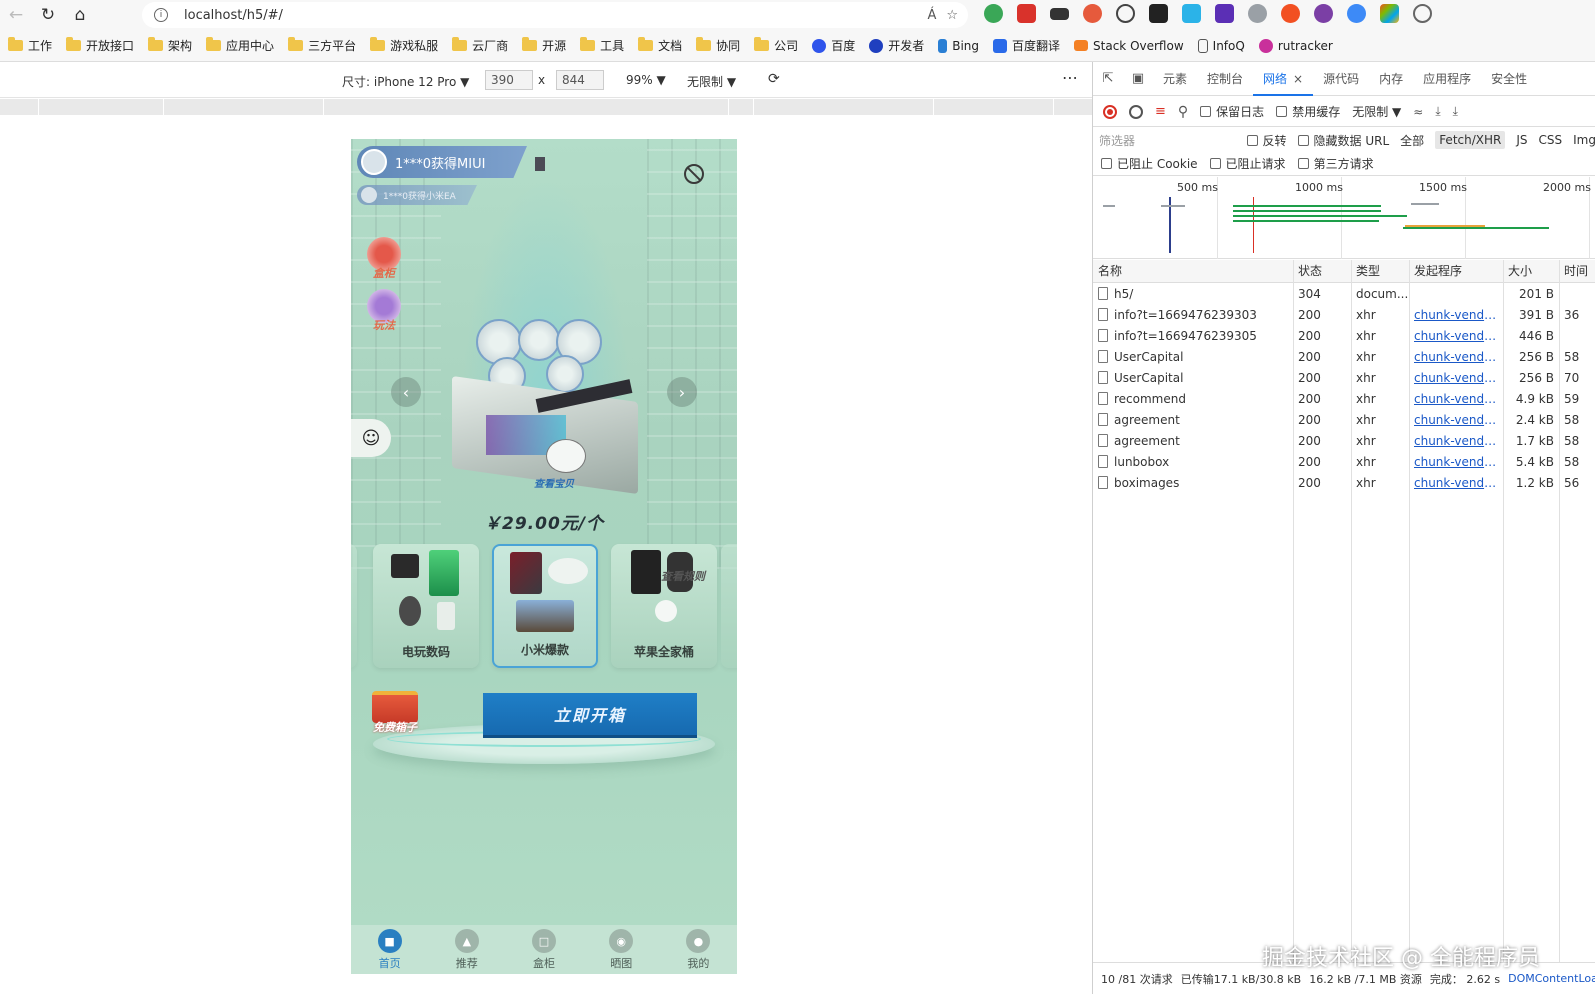 The width and height of the screenshot is (1595, 994). I want to click on extension-bird-icon, so click(1191, 13).